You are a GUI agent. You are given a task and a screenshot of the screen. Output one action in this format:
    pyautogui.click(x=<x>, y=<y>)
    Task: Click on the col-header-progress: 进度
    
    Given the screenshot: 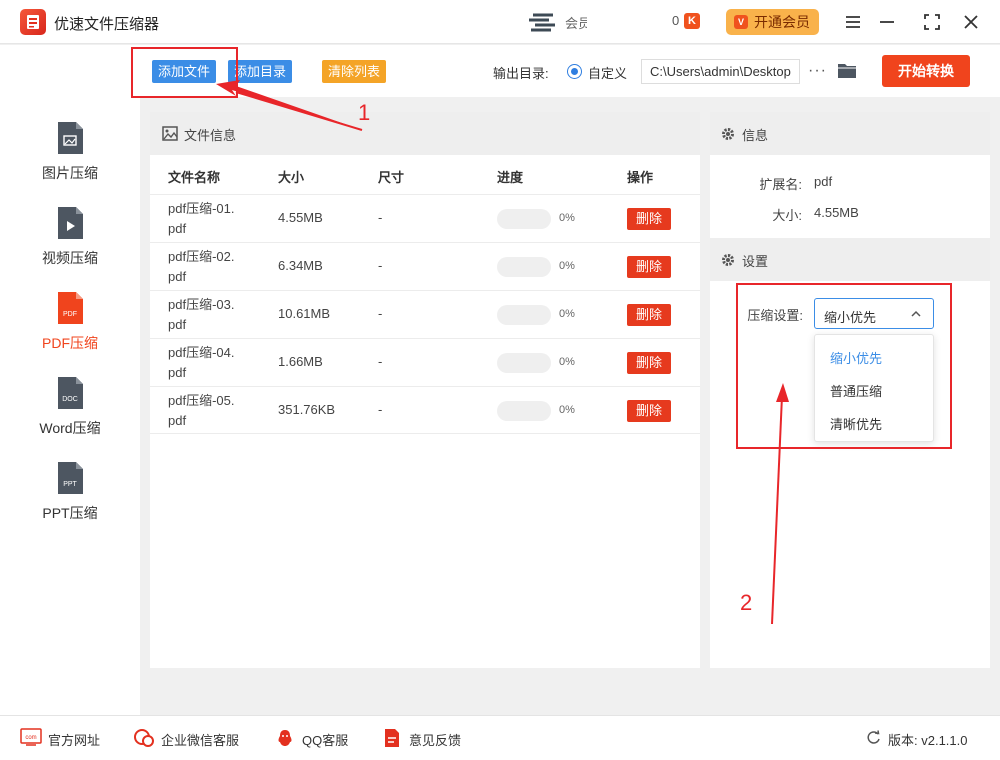 What is the action you would take?
    pyautogui.click(x=510, y=177)
    